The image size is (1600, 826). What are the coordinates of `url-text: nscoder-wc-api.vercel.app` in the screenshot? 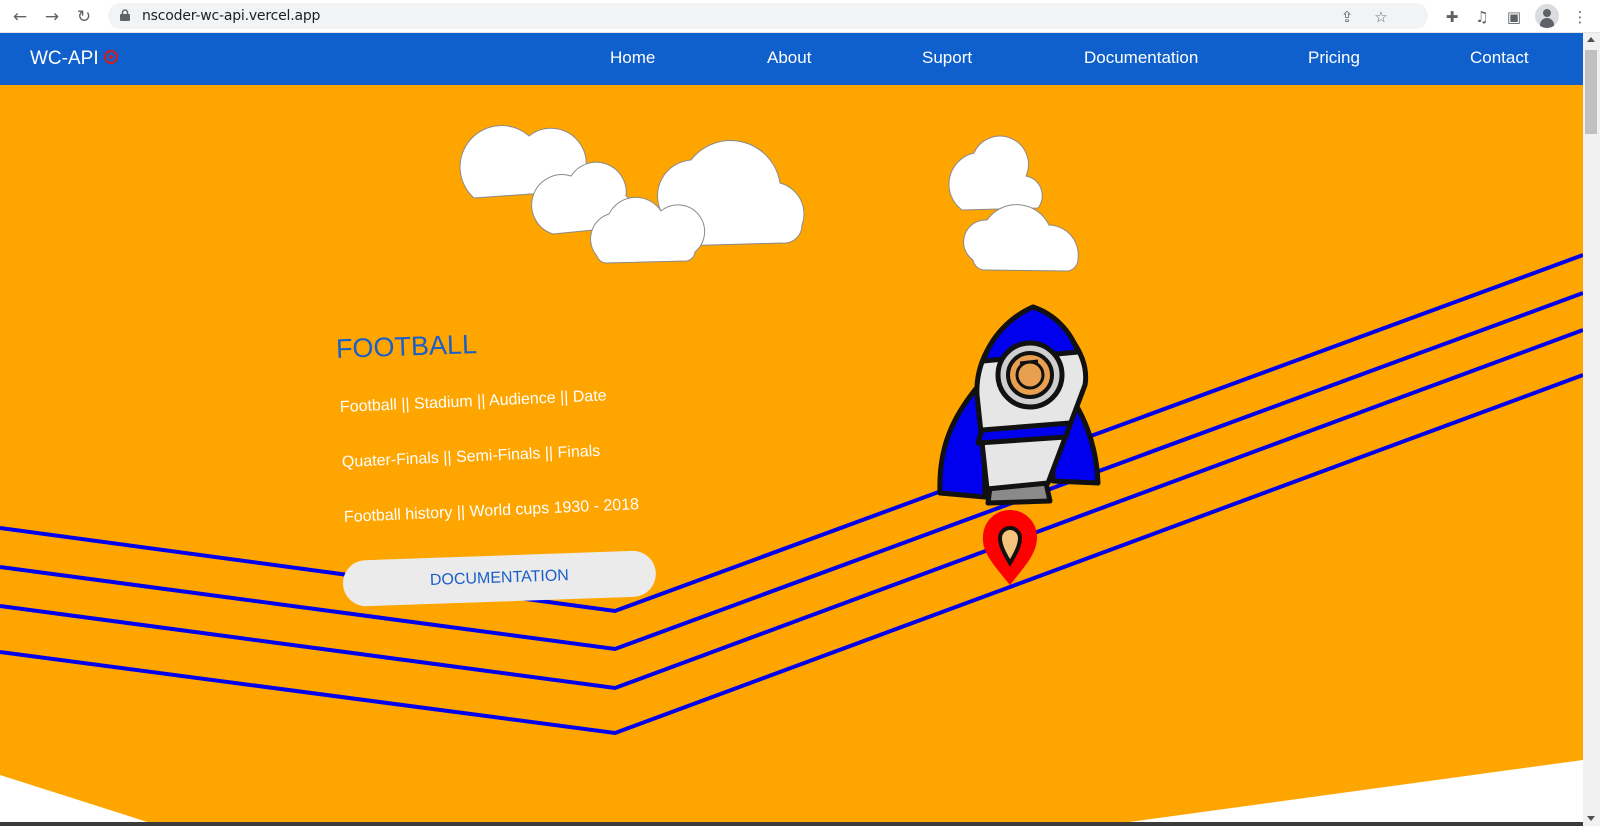 It's located at (231, 16).